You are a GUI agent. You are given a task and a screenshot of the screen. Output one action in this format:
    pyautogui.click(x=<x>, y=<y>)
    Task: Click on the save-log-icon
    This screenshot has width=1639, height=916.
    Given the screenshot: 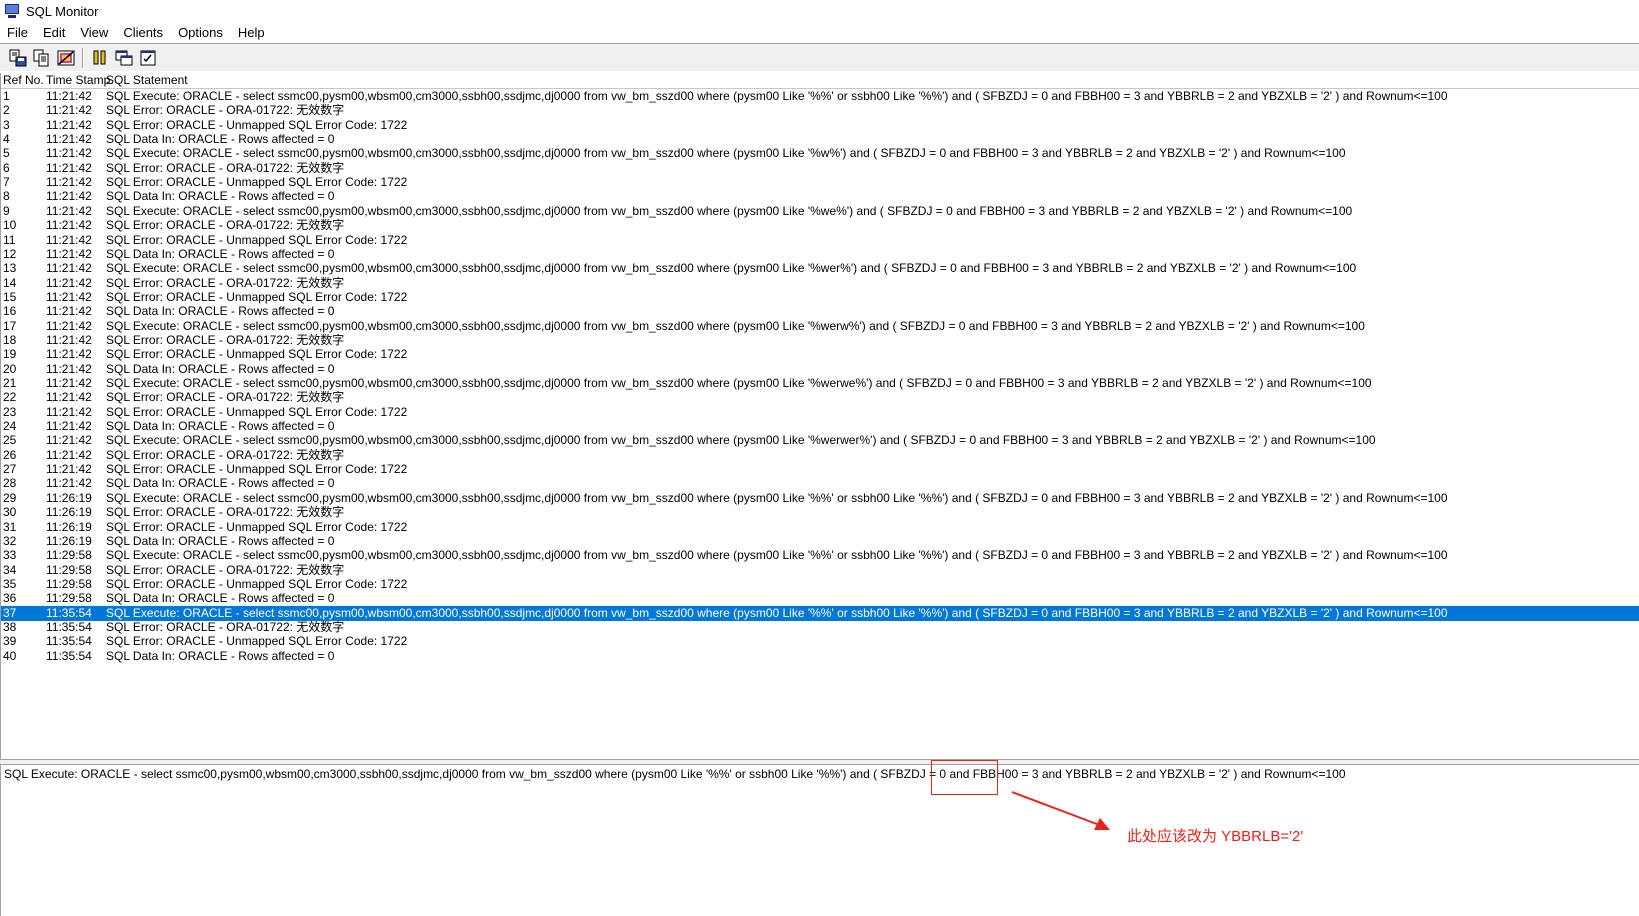 What is the action you would take?
    pyautogui.click(x=18, y=58)
    